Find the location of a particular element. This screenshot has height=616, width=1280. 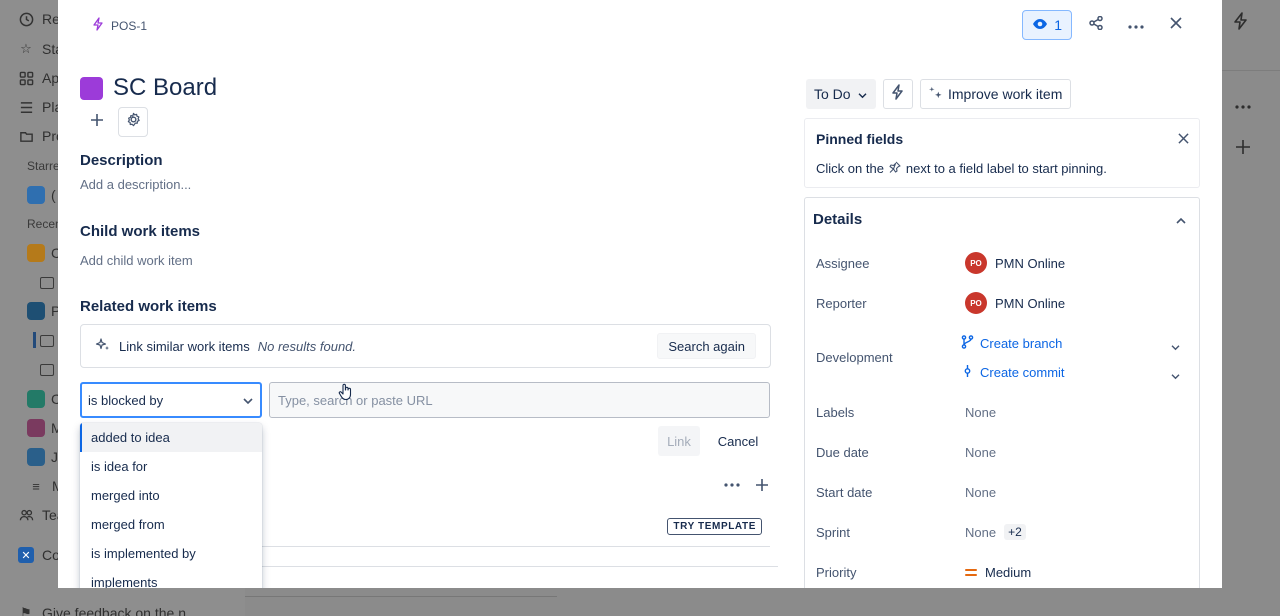

dropdown-option: is implemented by is located at coordinates (171, 553).